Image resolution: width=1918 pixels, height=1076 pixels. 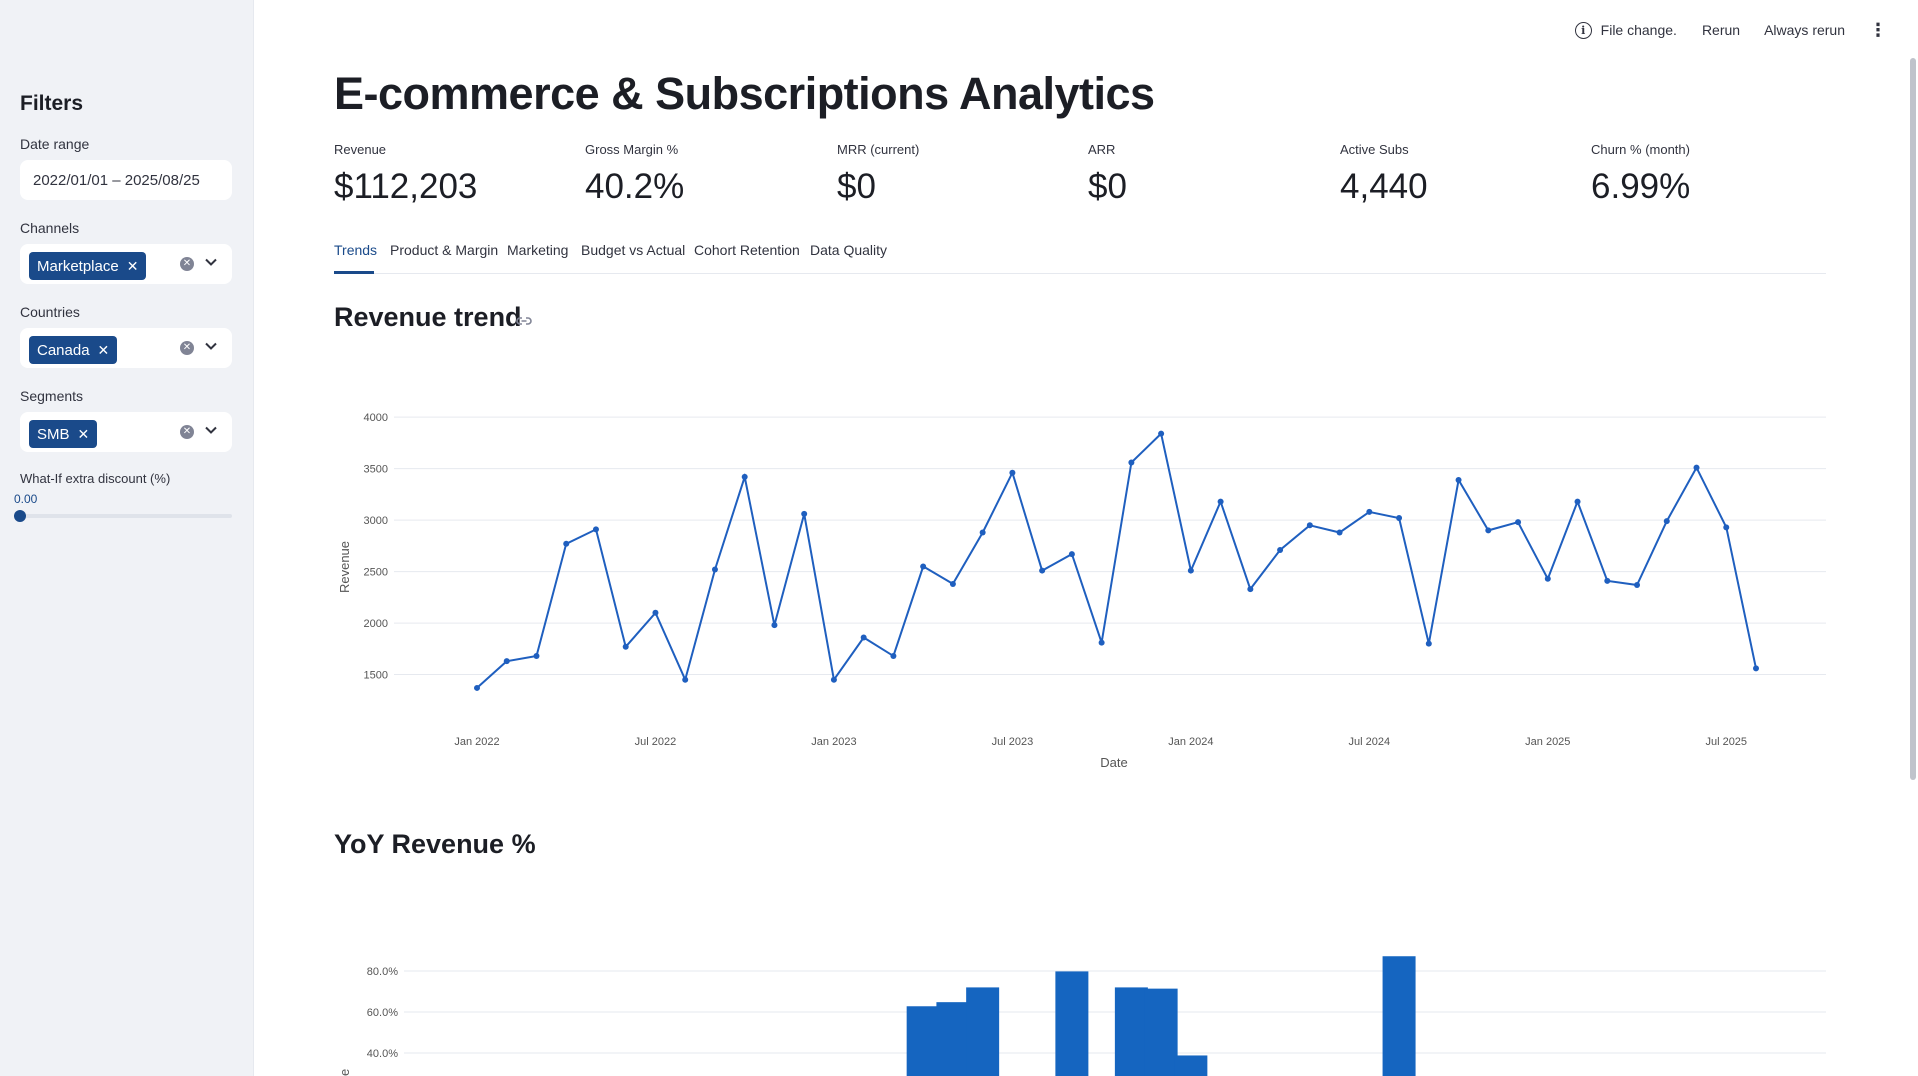 I want to click on discount-slider-thumb, so click(x=20, y=516).